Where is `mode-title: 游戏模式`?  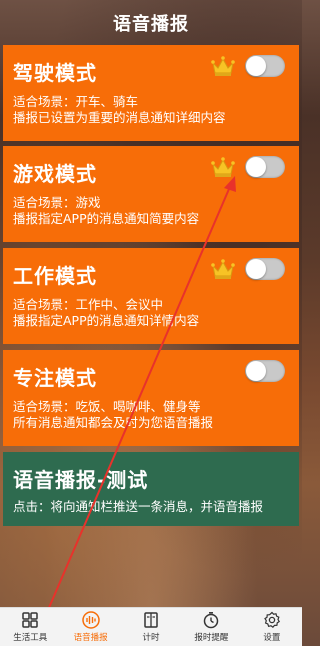
mode-title: 游戏模式 is located at coordinates (55, 174).